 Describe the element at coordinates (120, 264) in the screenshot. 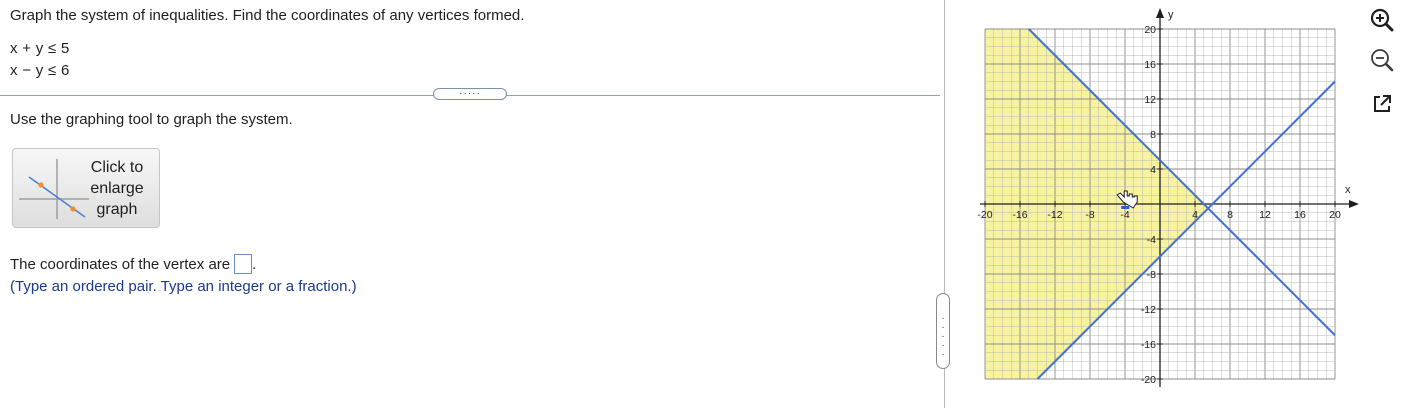

I see `answer-prefix: The coordinates of the vertex are` at that location.